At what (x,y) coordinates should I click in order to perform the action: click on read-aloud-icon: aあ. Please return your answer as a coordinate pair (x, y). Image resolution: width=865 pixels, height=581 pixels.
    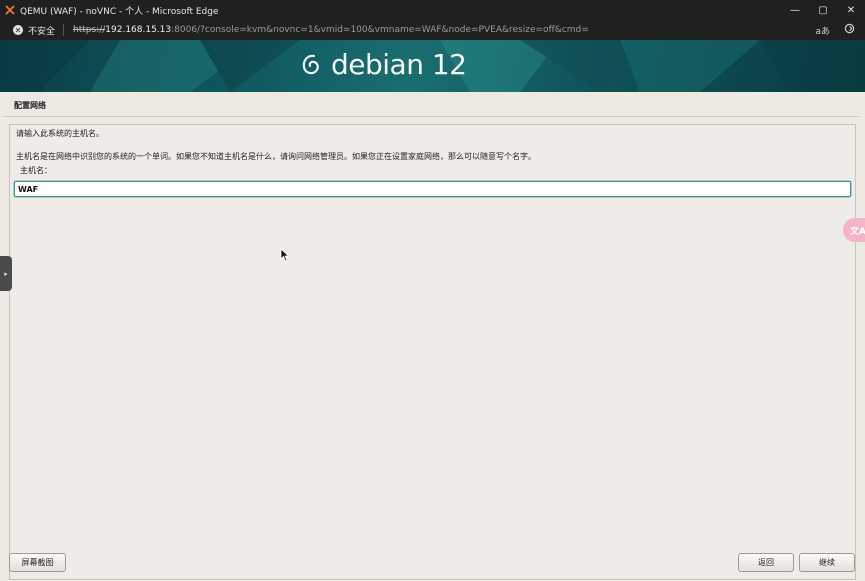
    Looking at the image, I should click on (822, 30).